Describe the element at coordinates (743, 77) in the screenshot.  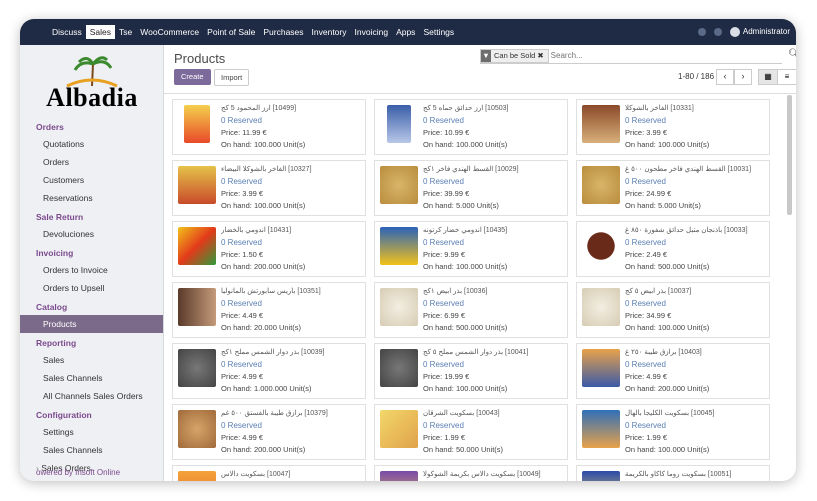
I see `pager-next-button: ›` at that location.